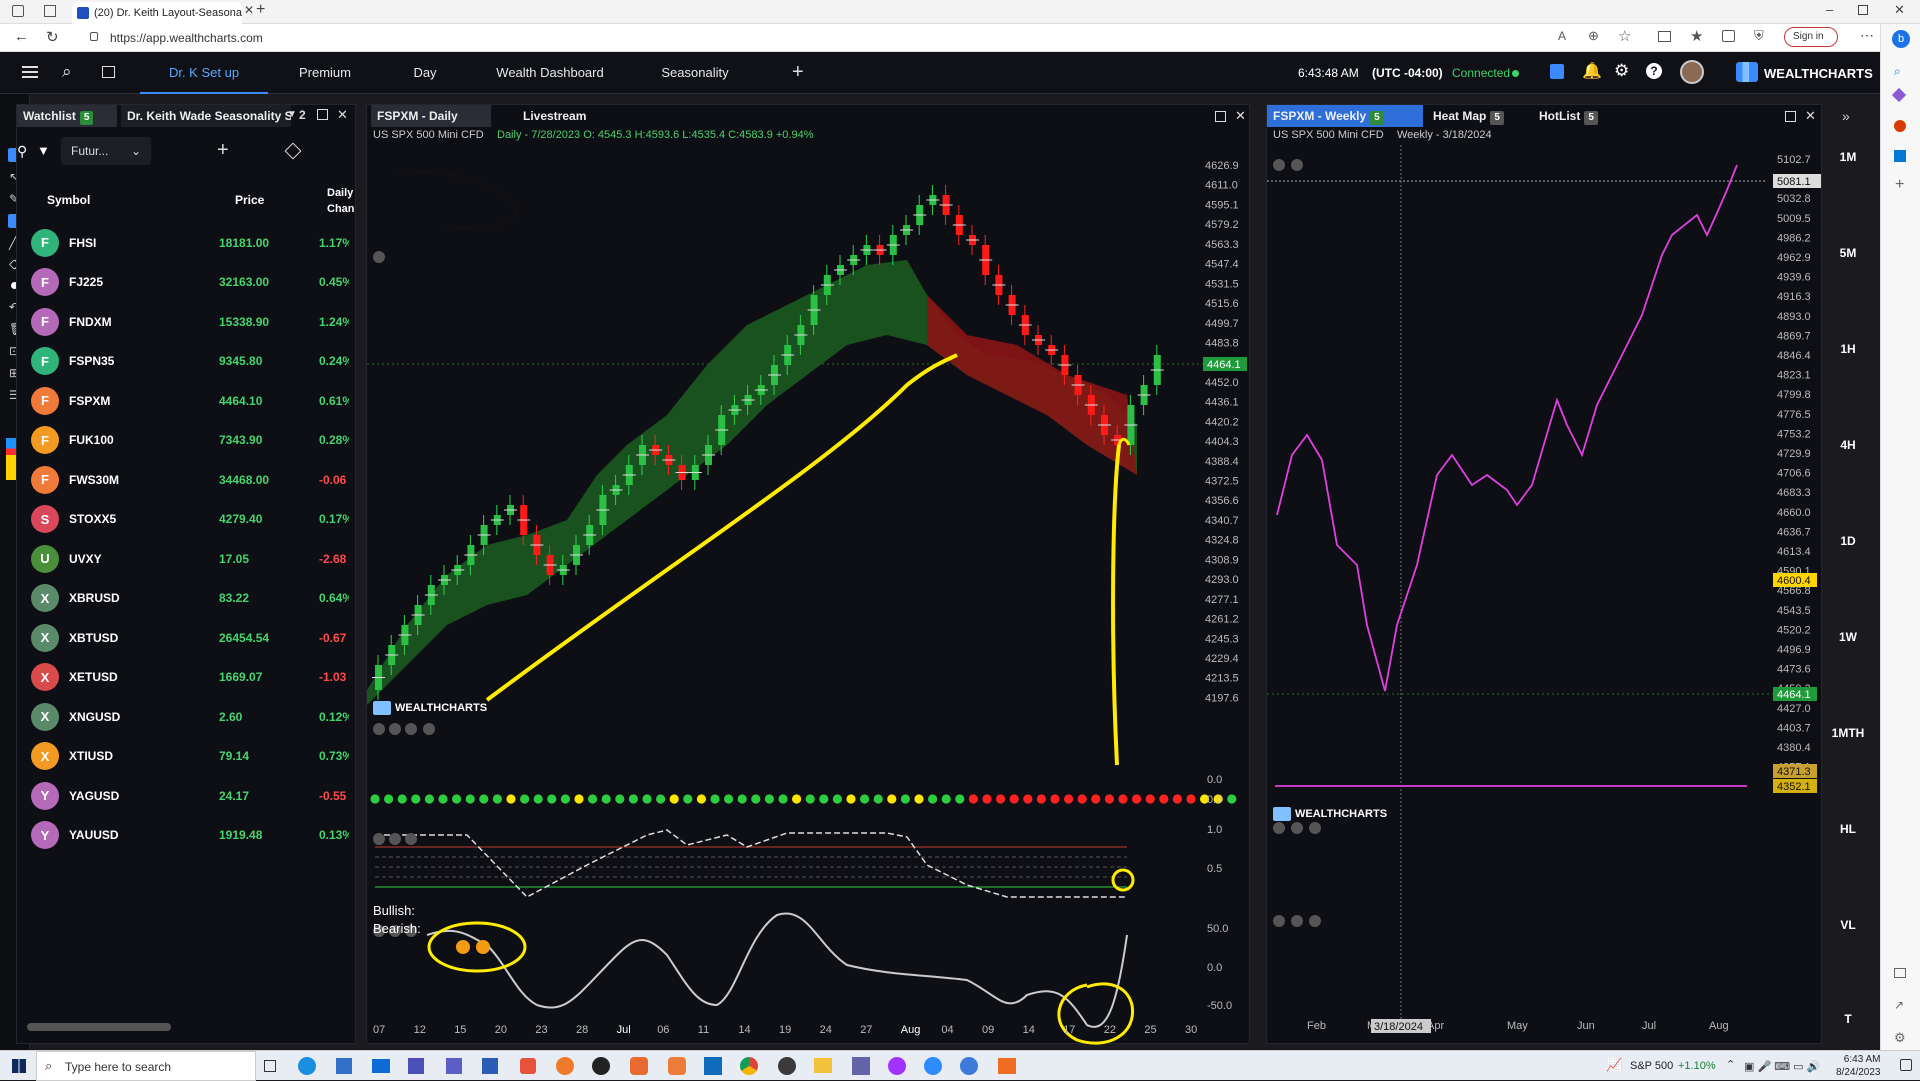 The width and height of the screenshot is (1920, 1081). I want to click on bell-icon: 🔔, so click(1592, 71).